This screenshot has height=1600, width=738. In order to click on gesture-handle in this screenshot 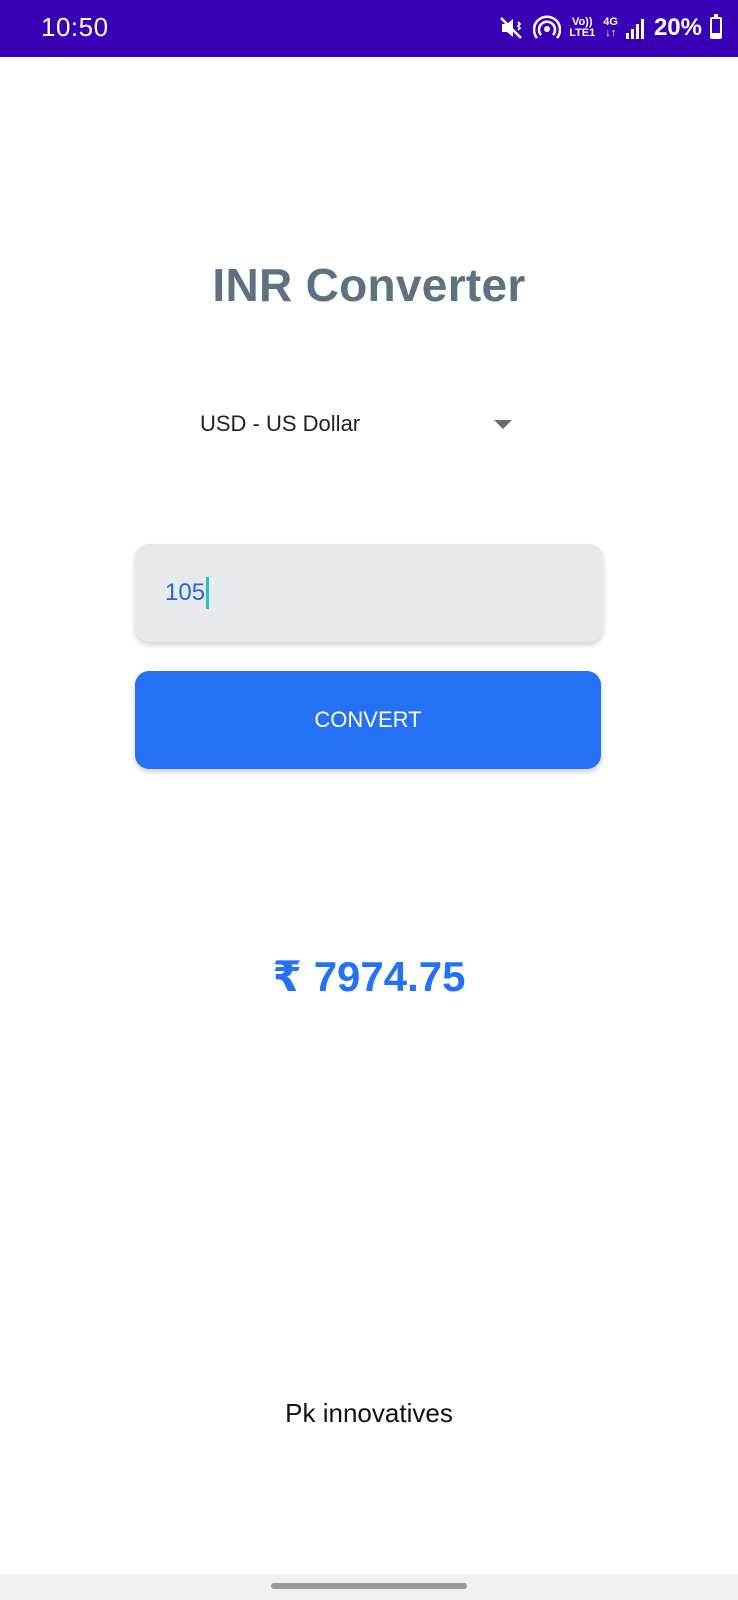, I will do `click(369, 1586)`.